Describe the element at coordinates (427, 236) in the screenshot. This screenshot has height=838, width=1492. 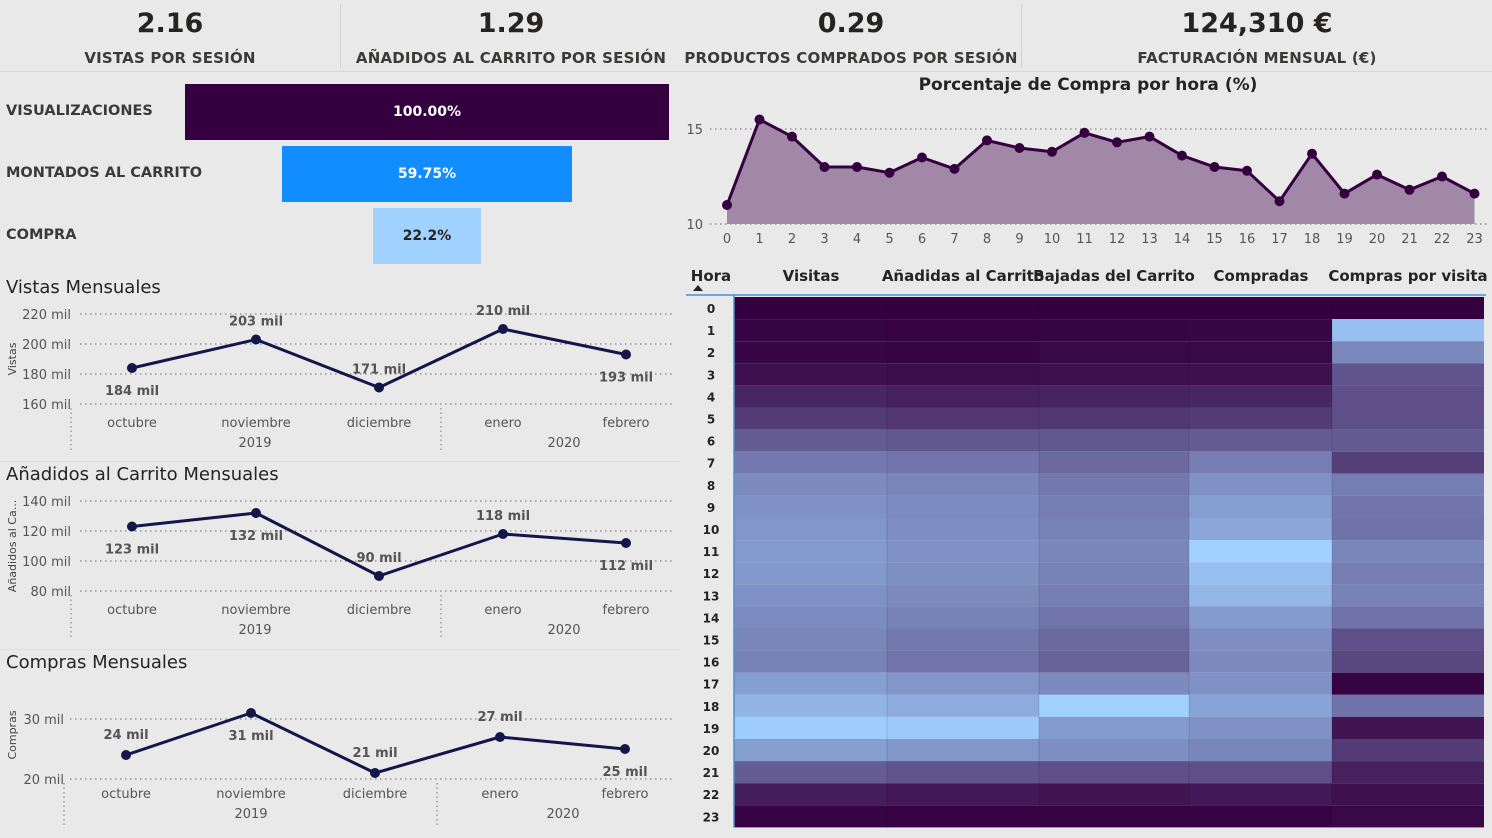
I see `funnel-bar-purchase: 22.2%` at that location.